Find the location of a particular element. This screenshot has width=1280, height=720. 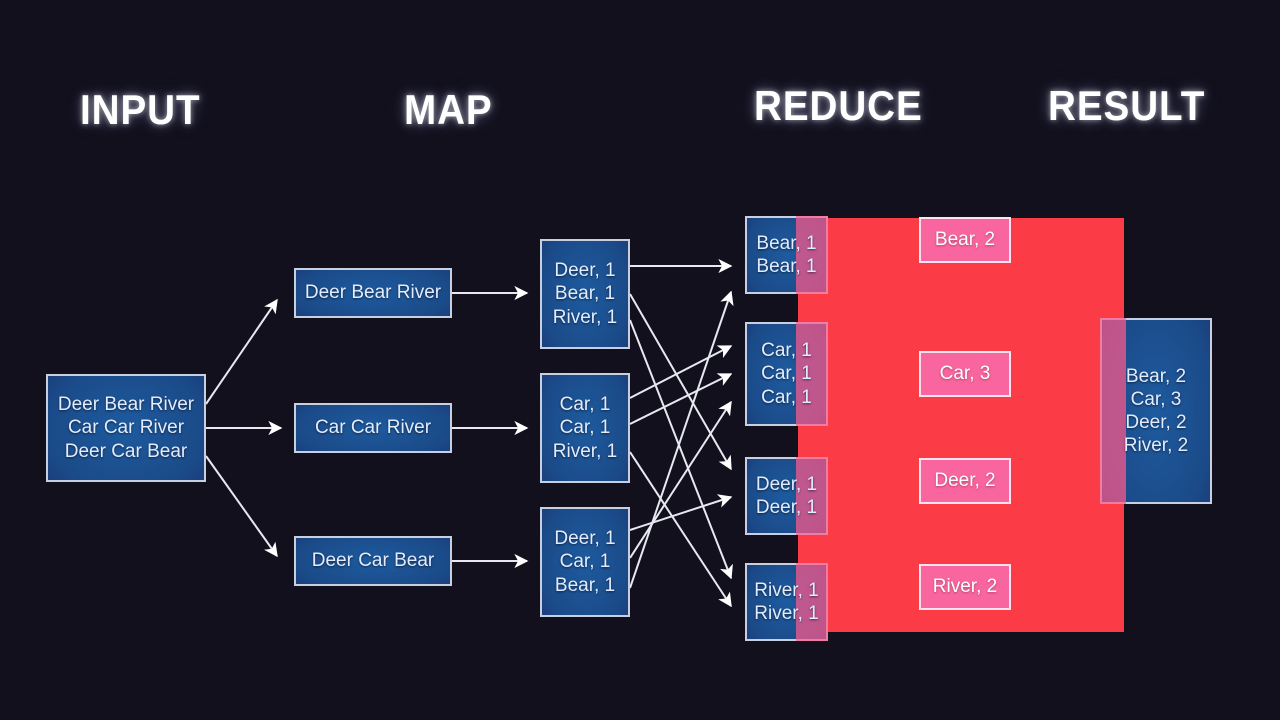

heading-input: INPUT is located at coordinates (140, 109).